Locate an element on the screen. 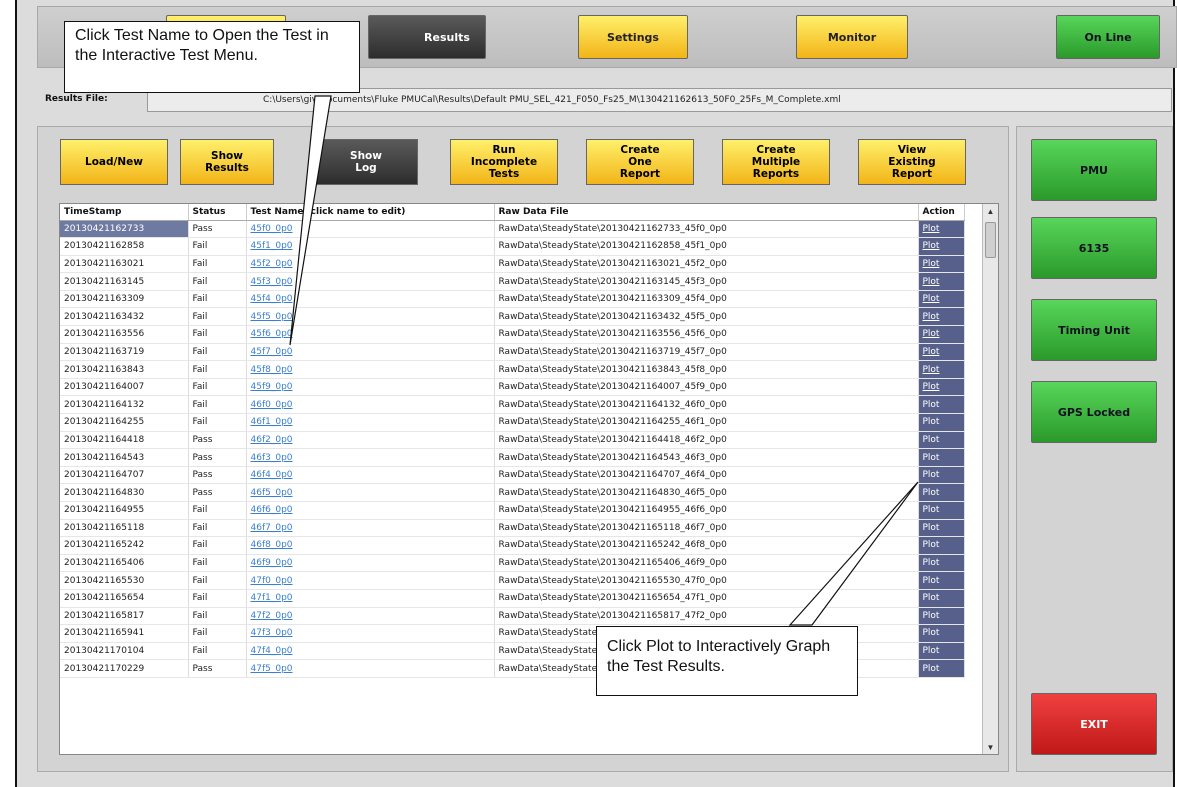 Image resolution: width=1177 pixels, height=787 pixels. row-test-name-link: 47f4_0p0 is located at coordinates (370, 651).